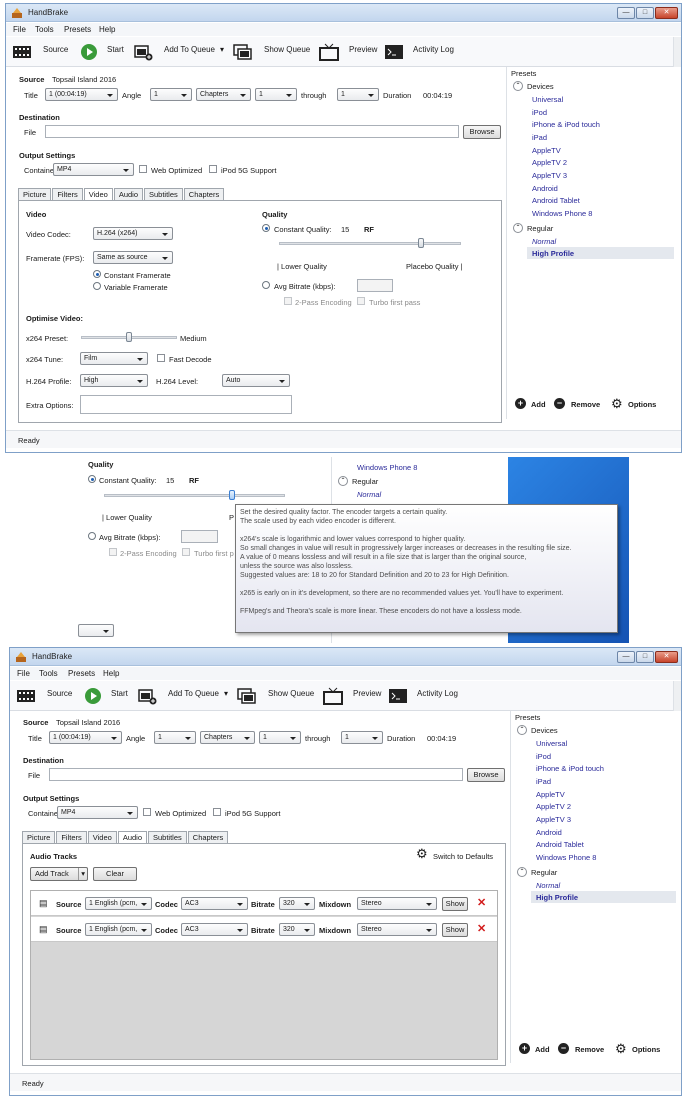  What do you see at coordinates (291, 693) in the screenshot?
I see `show-queue-button: Show Queue` at bounding box center [291, 693].